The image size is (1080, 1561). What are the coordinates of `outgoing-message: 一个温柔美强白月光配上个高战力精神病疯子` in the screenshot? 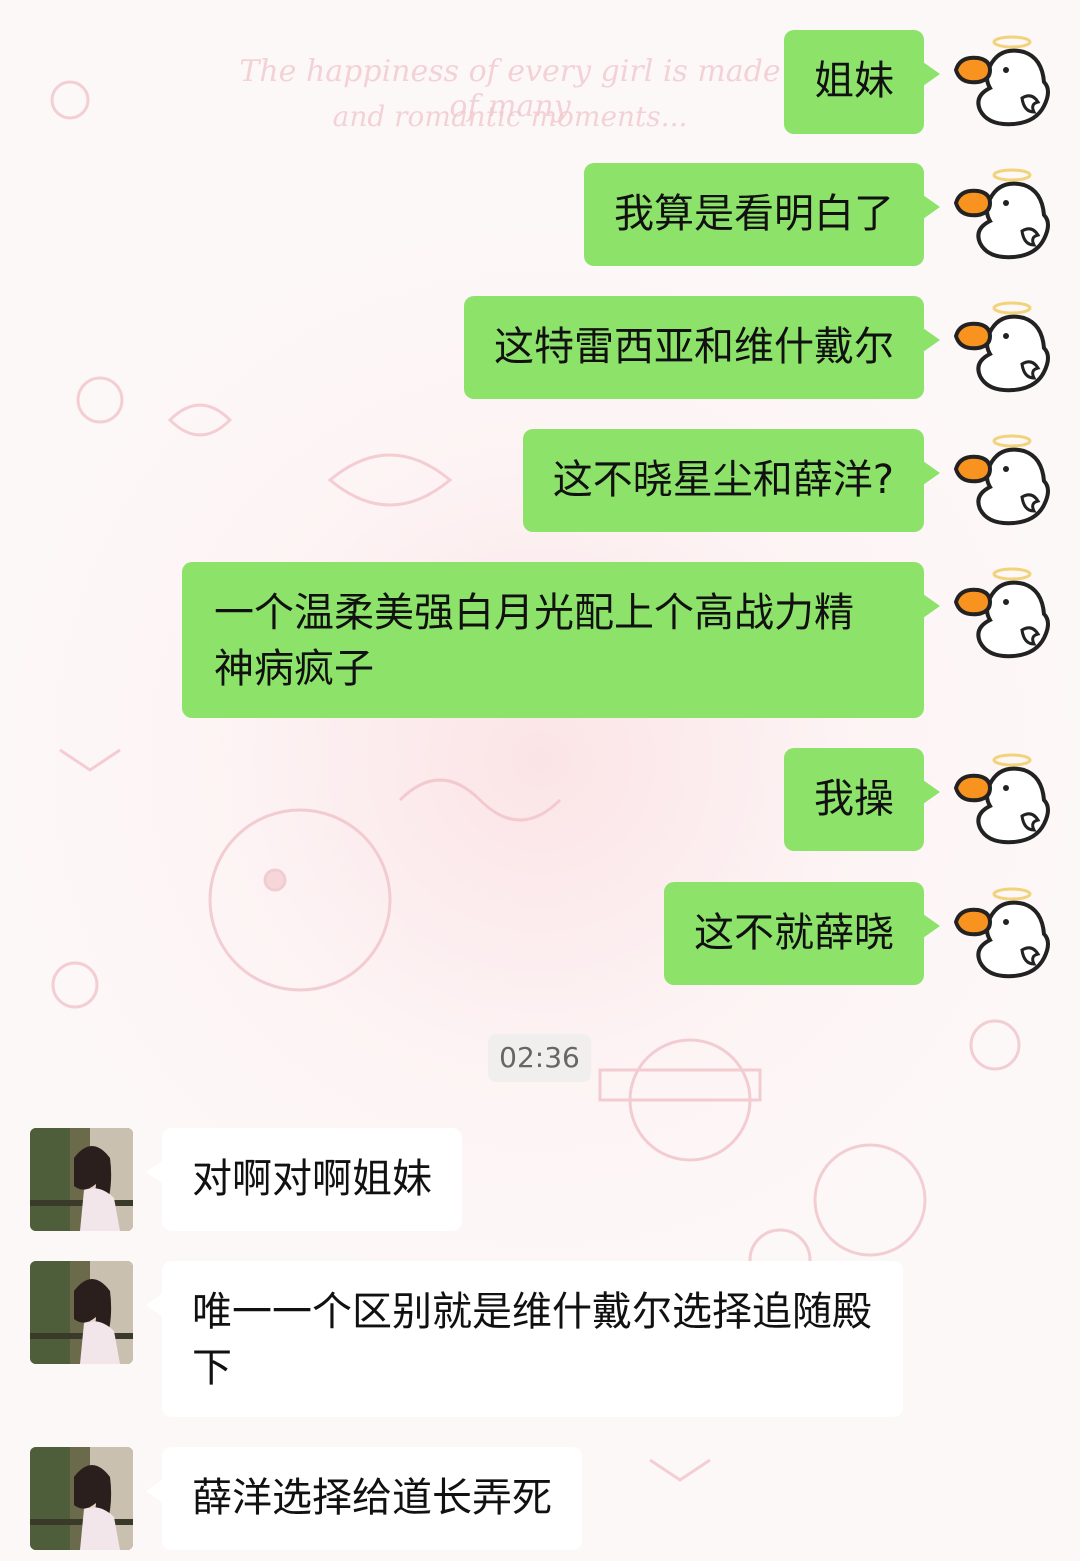 It's located at (540, 640).